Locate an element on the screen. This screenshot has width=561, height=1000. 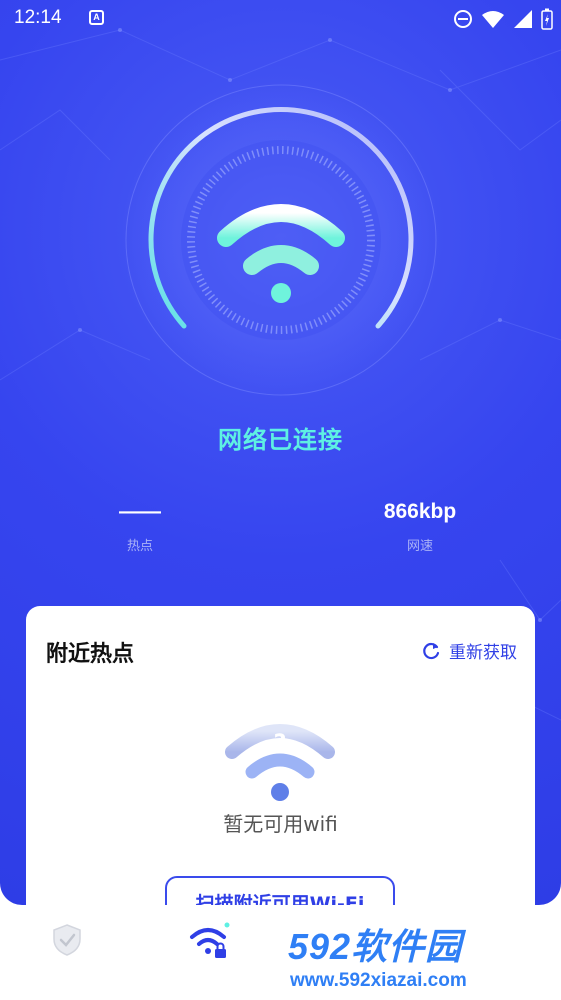
refresh-button: 重新获取 is located at coordinates (469, 650).